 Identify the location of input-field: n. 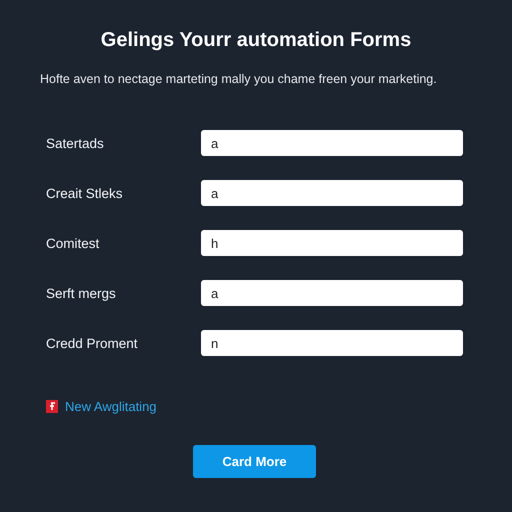
(332, 343).